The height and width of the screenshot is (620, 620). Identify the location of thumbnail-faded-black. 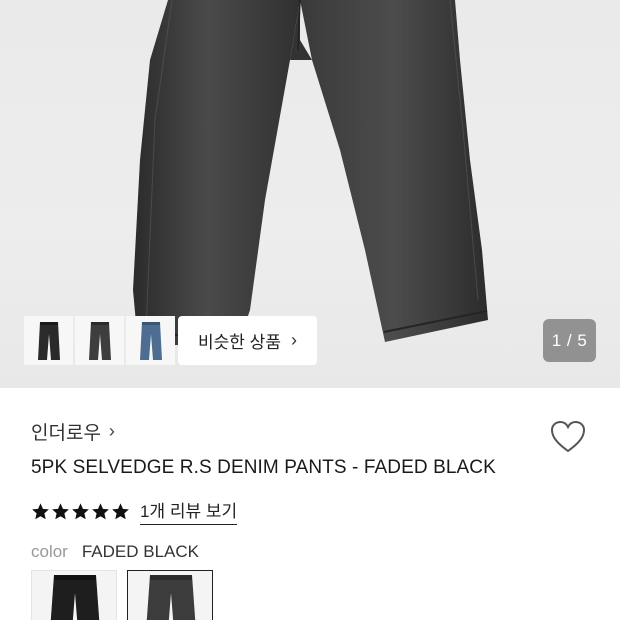
(99, 340).